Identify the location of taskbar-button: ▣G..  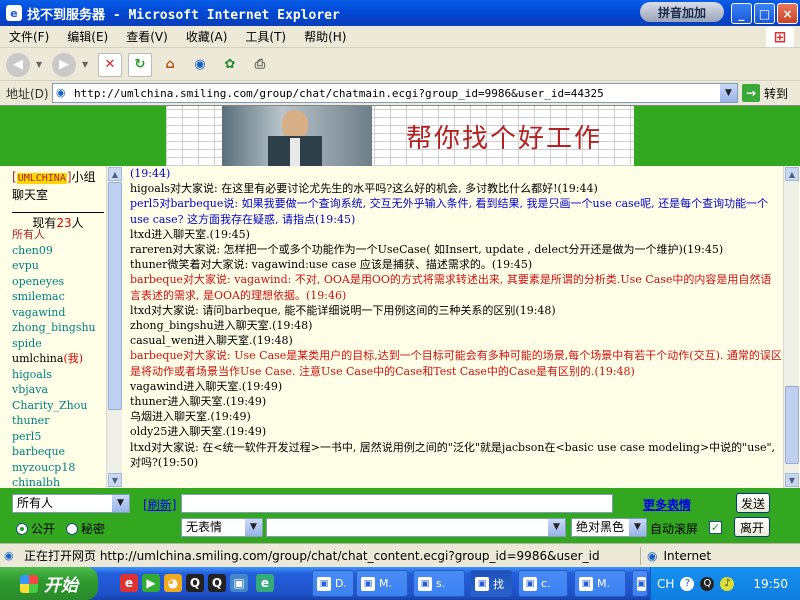
(640, 583).